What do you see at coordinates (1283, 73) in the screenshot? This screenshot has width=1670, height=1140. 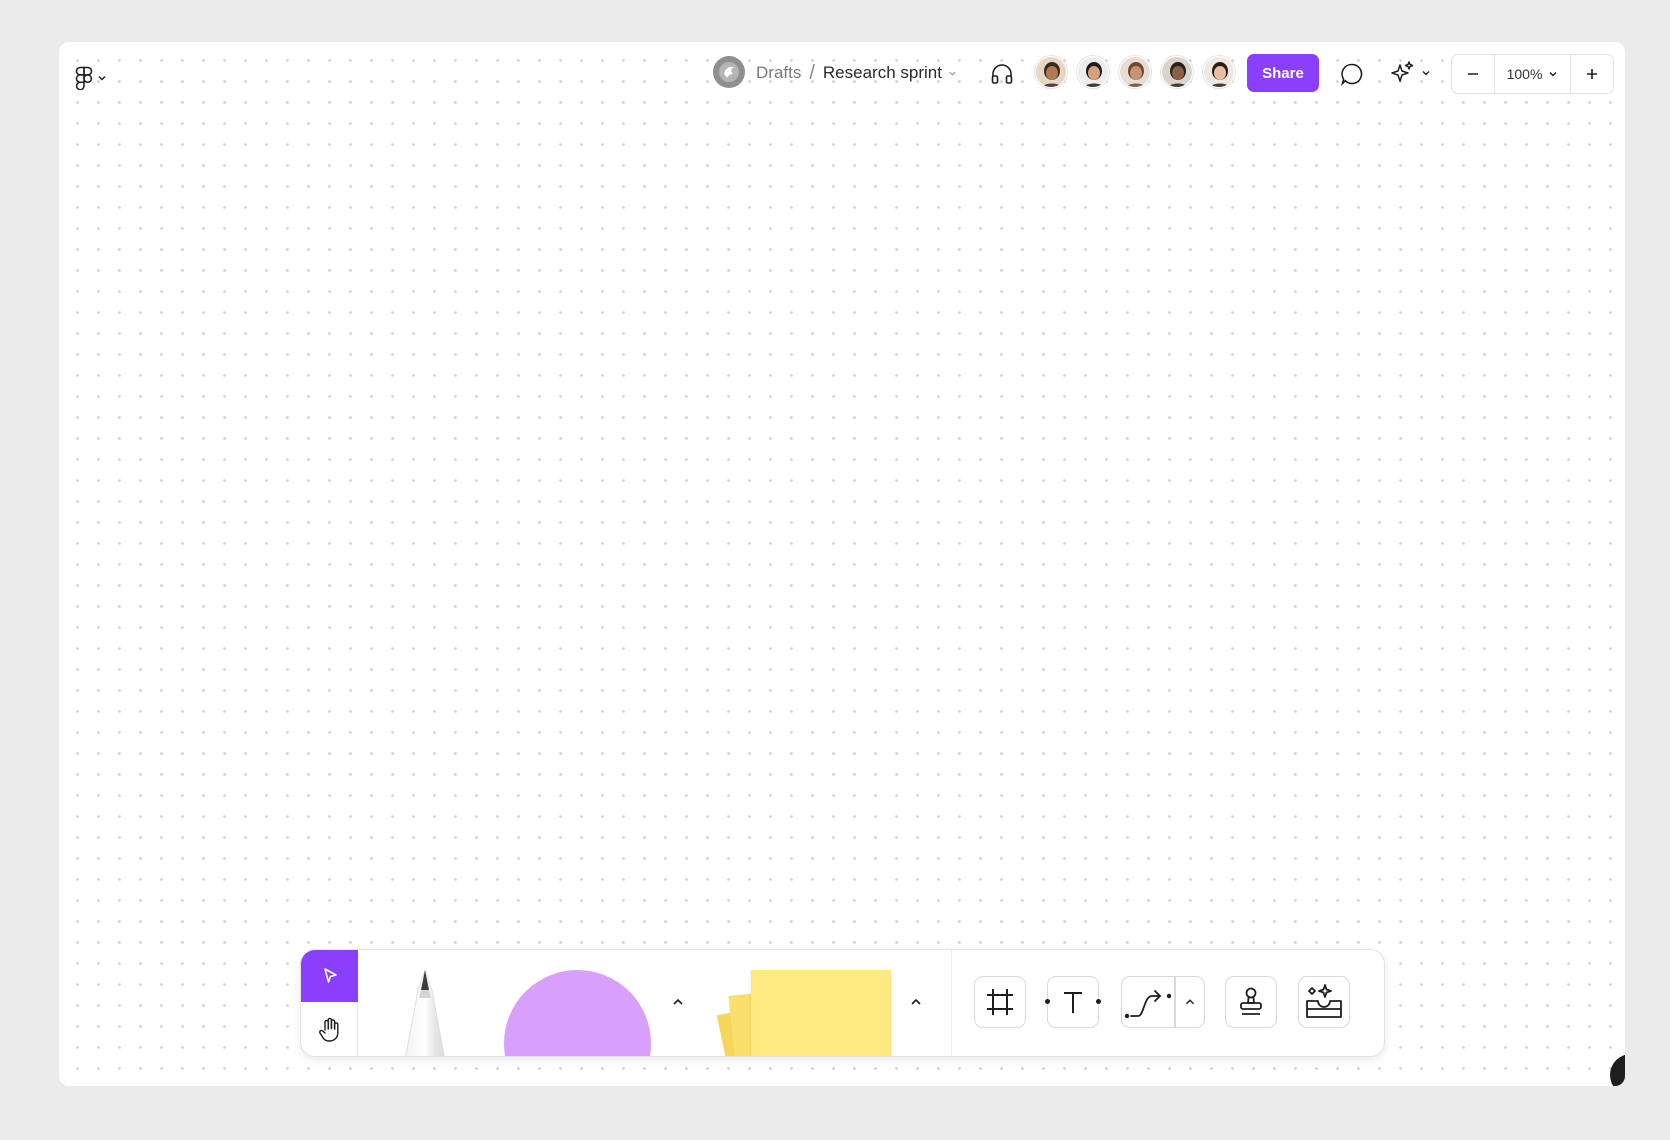 I see `share-button: Share` at bounding box center [1283, 73].